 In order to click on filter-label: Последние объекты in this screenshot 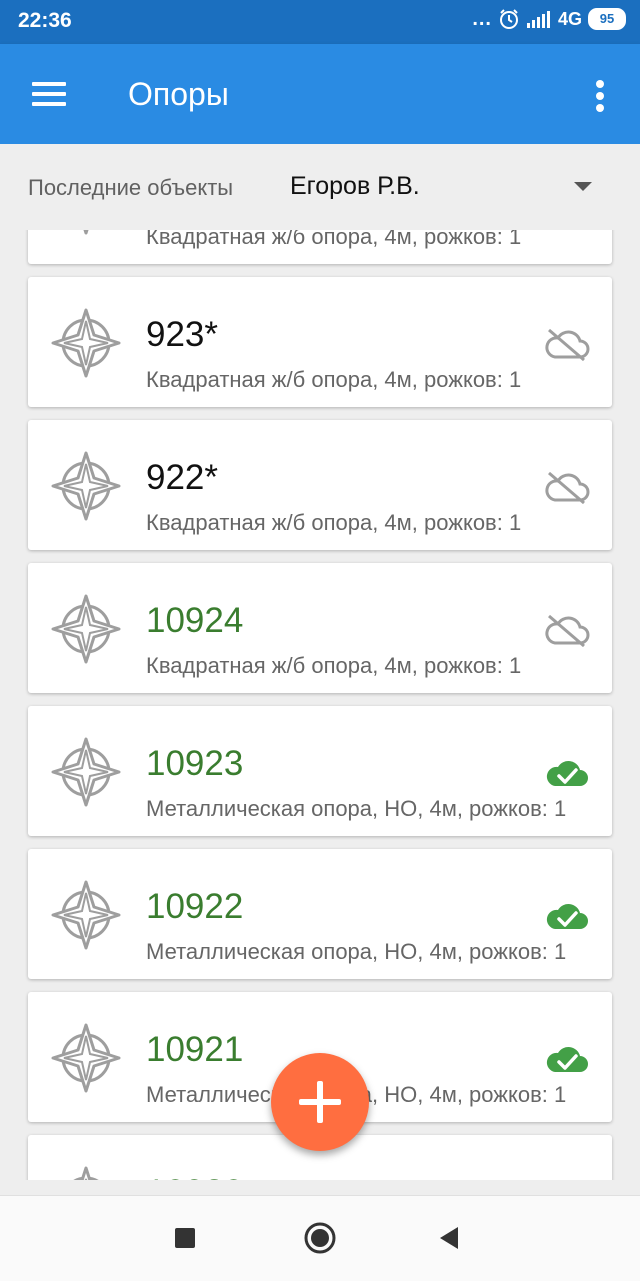, I will do `click(131, 187)`.